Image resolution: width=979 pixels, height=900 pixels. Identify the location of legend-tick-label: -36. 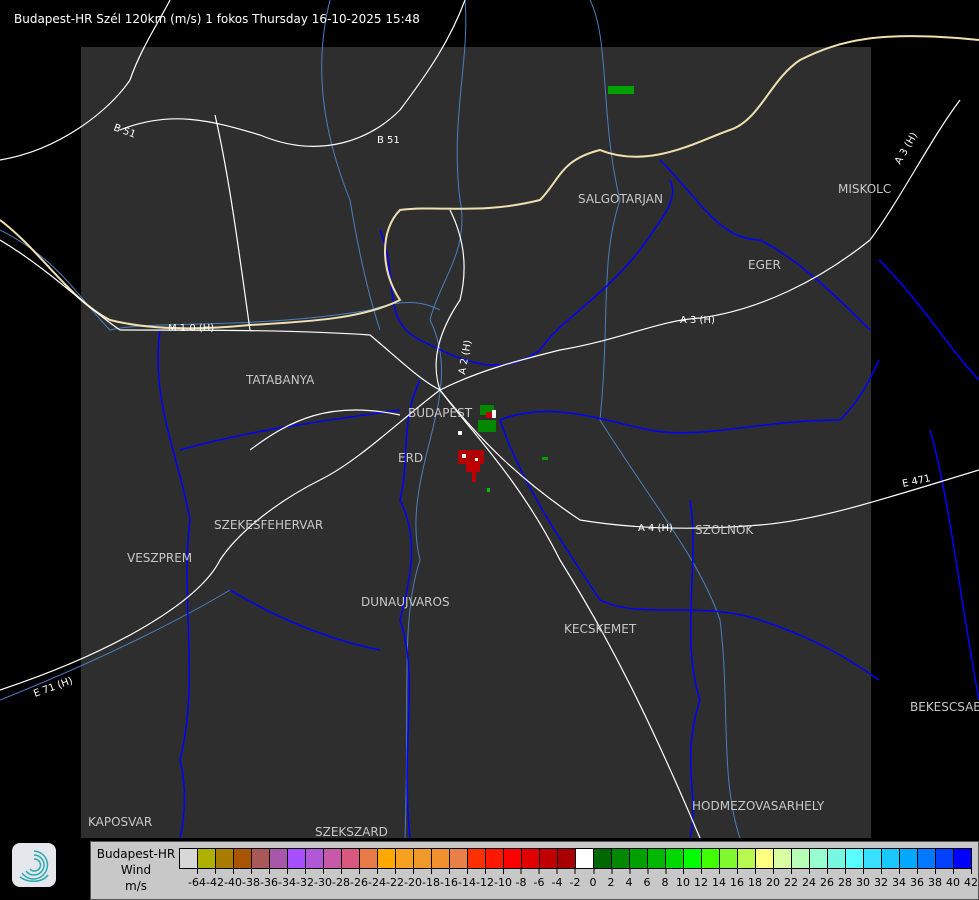
(269, 878).